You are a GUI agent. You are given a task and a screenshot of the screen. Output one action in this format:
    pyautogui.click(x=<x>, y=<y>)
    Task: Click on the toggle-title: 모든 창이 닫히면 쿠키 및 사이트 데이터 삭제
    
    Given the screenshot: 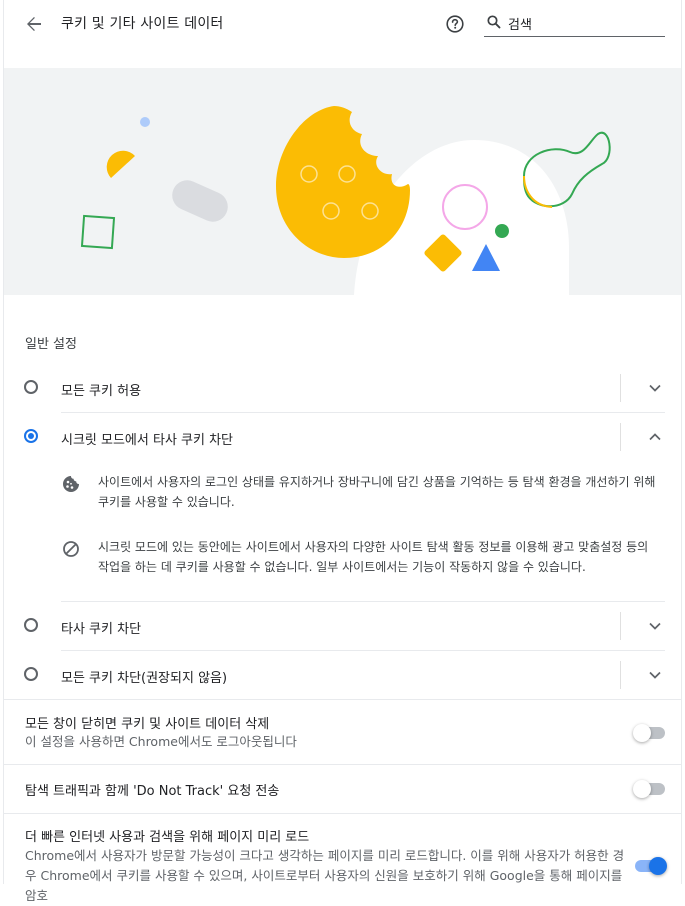 What is the action you would take?
    pyautogui.click(x=147, y=724)
    